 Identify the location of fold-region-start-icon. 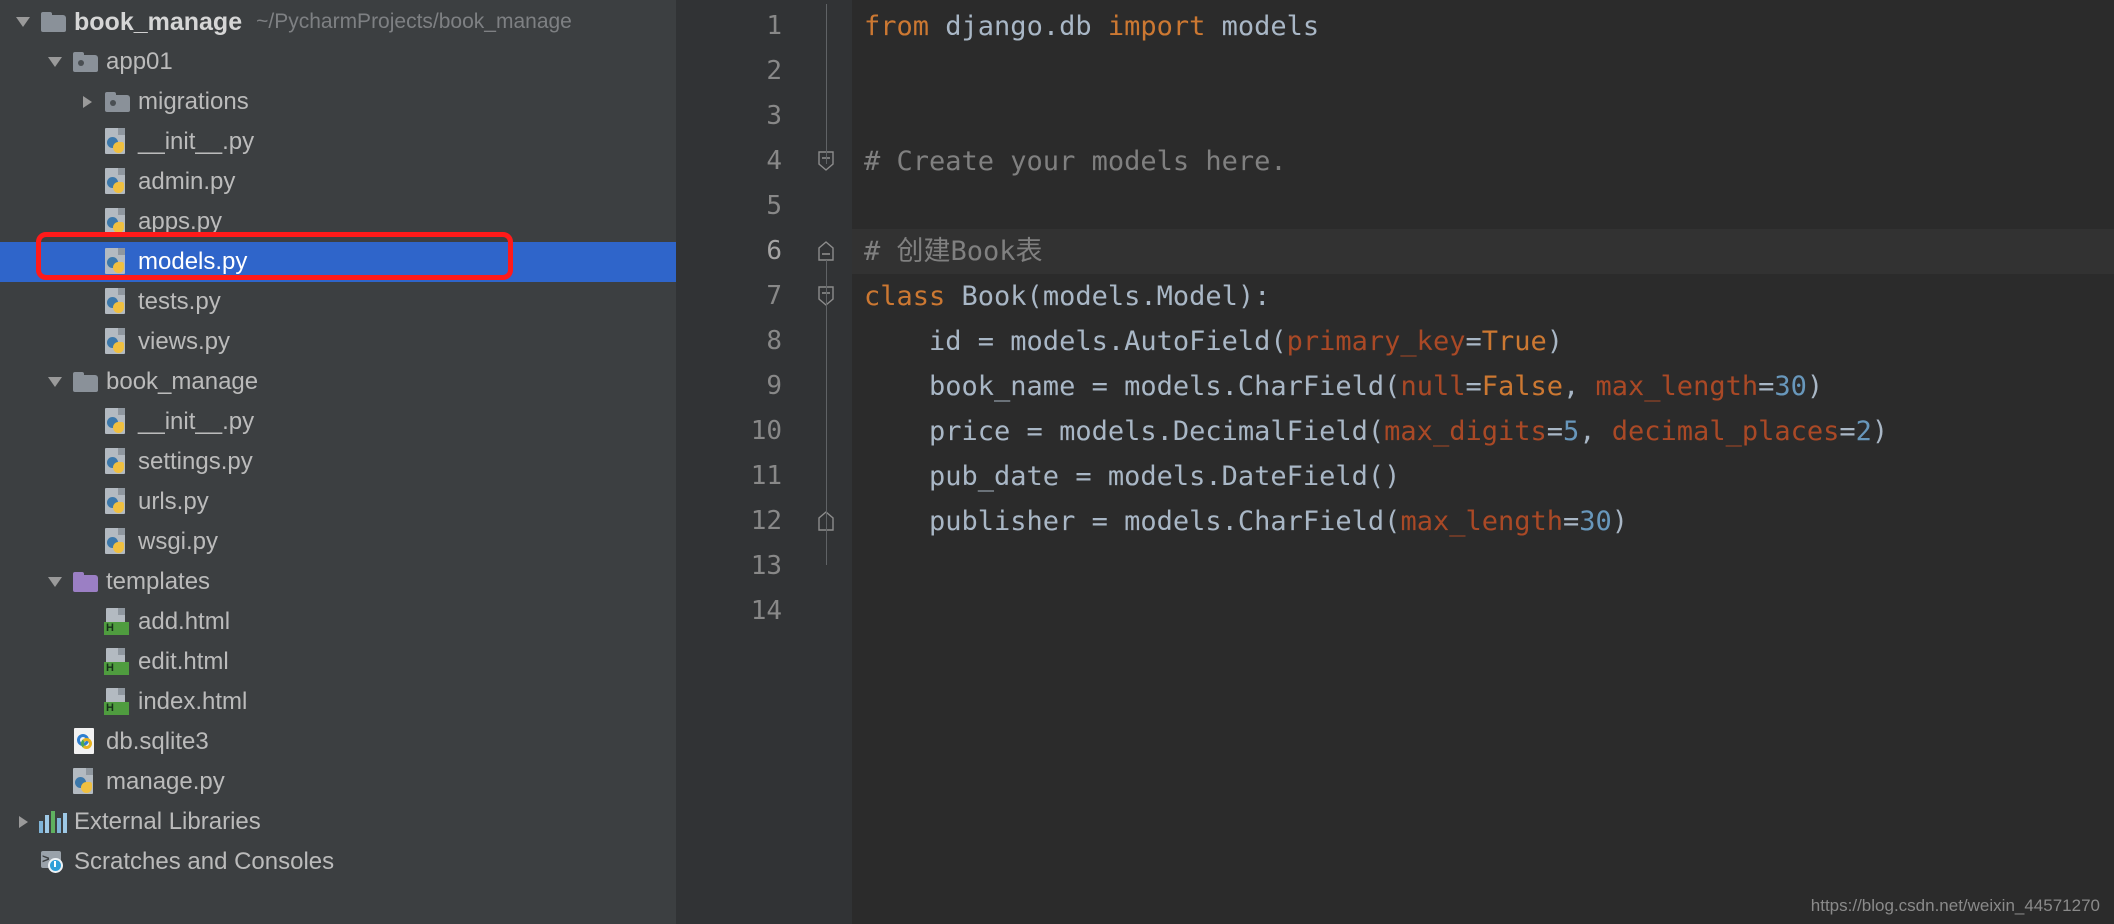
(826, 251).